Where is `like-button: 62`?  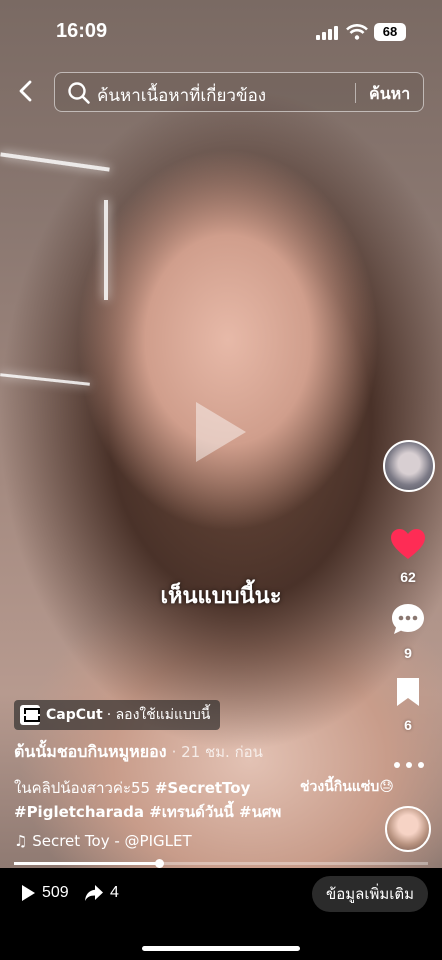 like-button: 62 is located at coordinates (408, 556).